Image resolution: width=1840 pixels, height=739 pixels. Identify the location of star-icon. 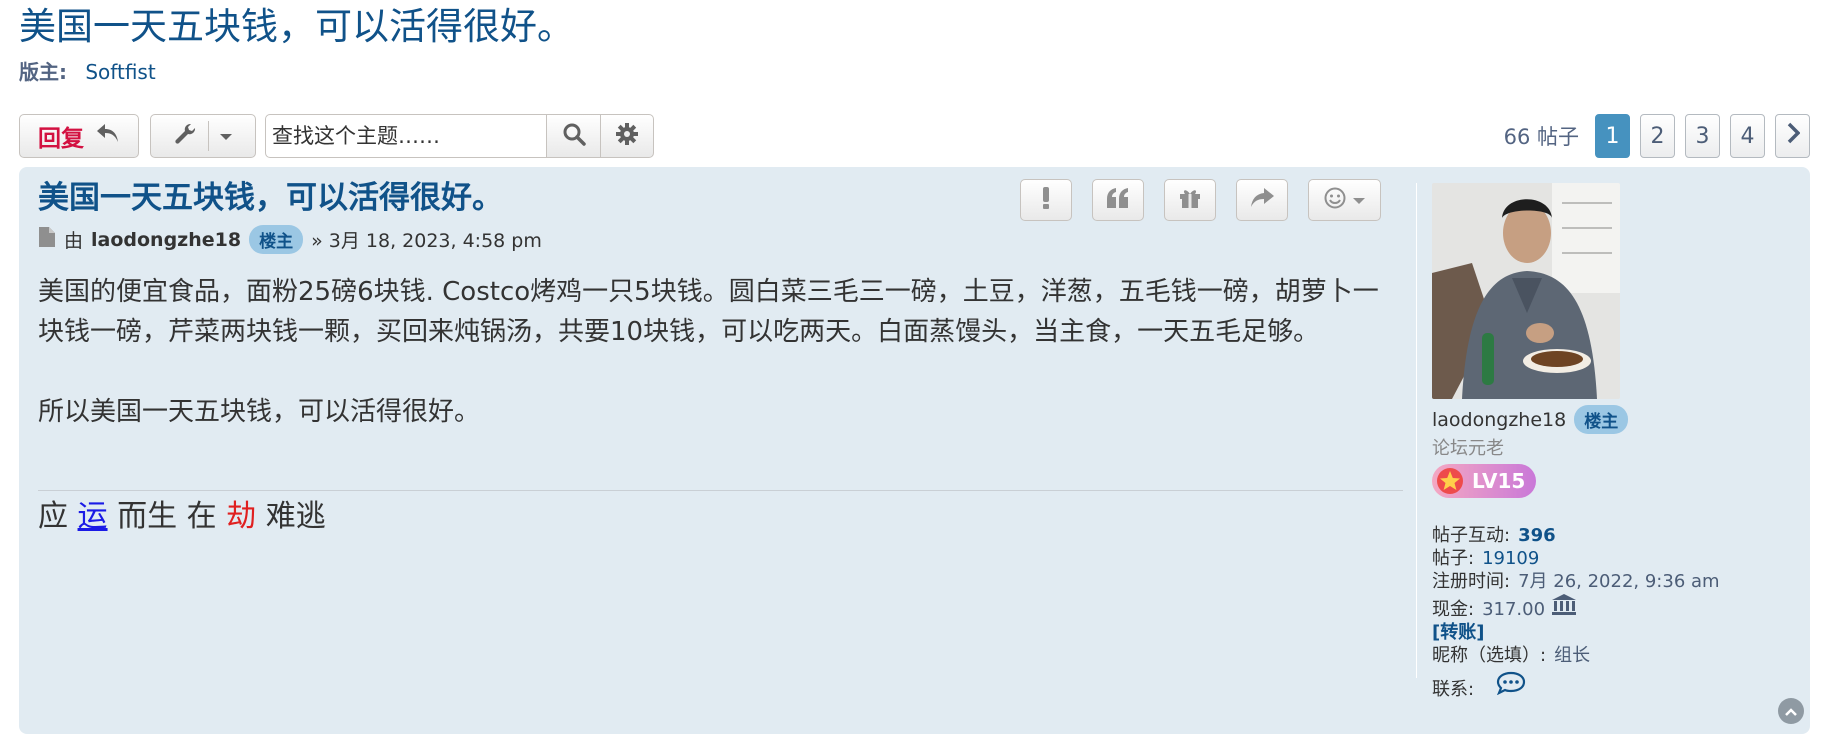
(1450, 481).